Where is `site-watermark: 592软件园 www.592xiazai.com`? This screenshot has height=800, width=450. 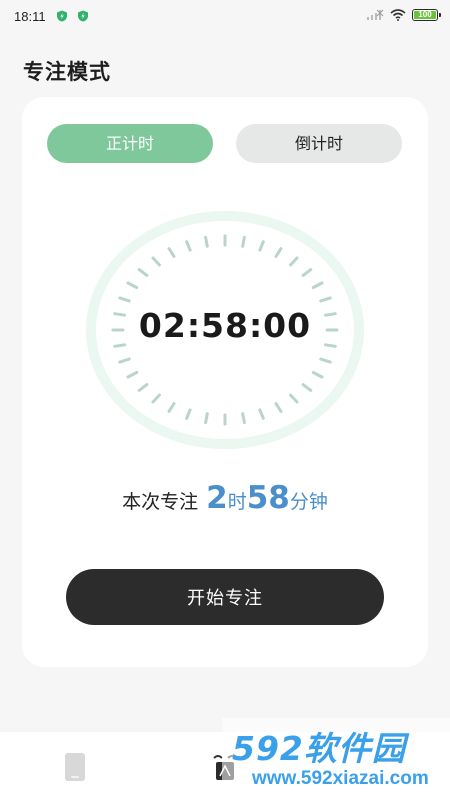
site-watermark: 592软件园 www.592xiazai.com is located at coordinates (336, 759).